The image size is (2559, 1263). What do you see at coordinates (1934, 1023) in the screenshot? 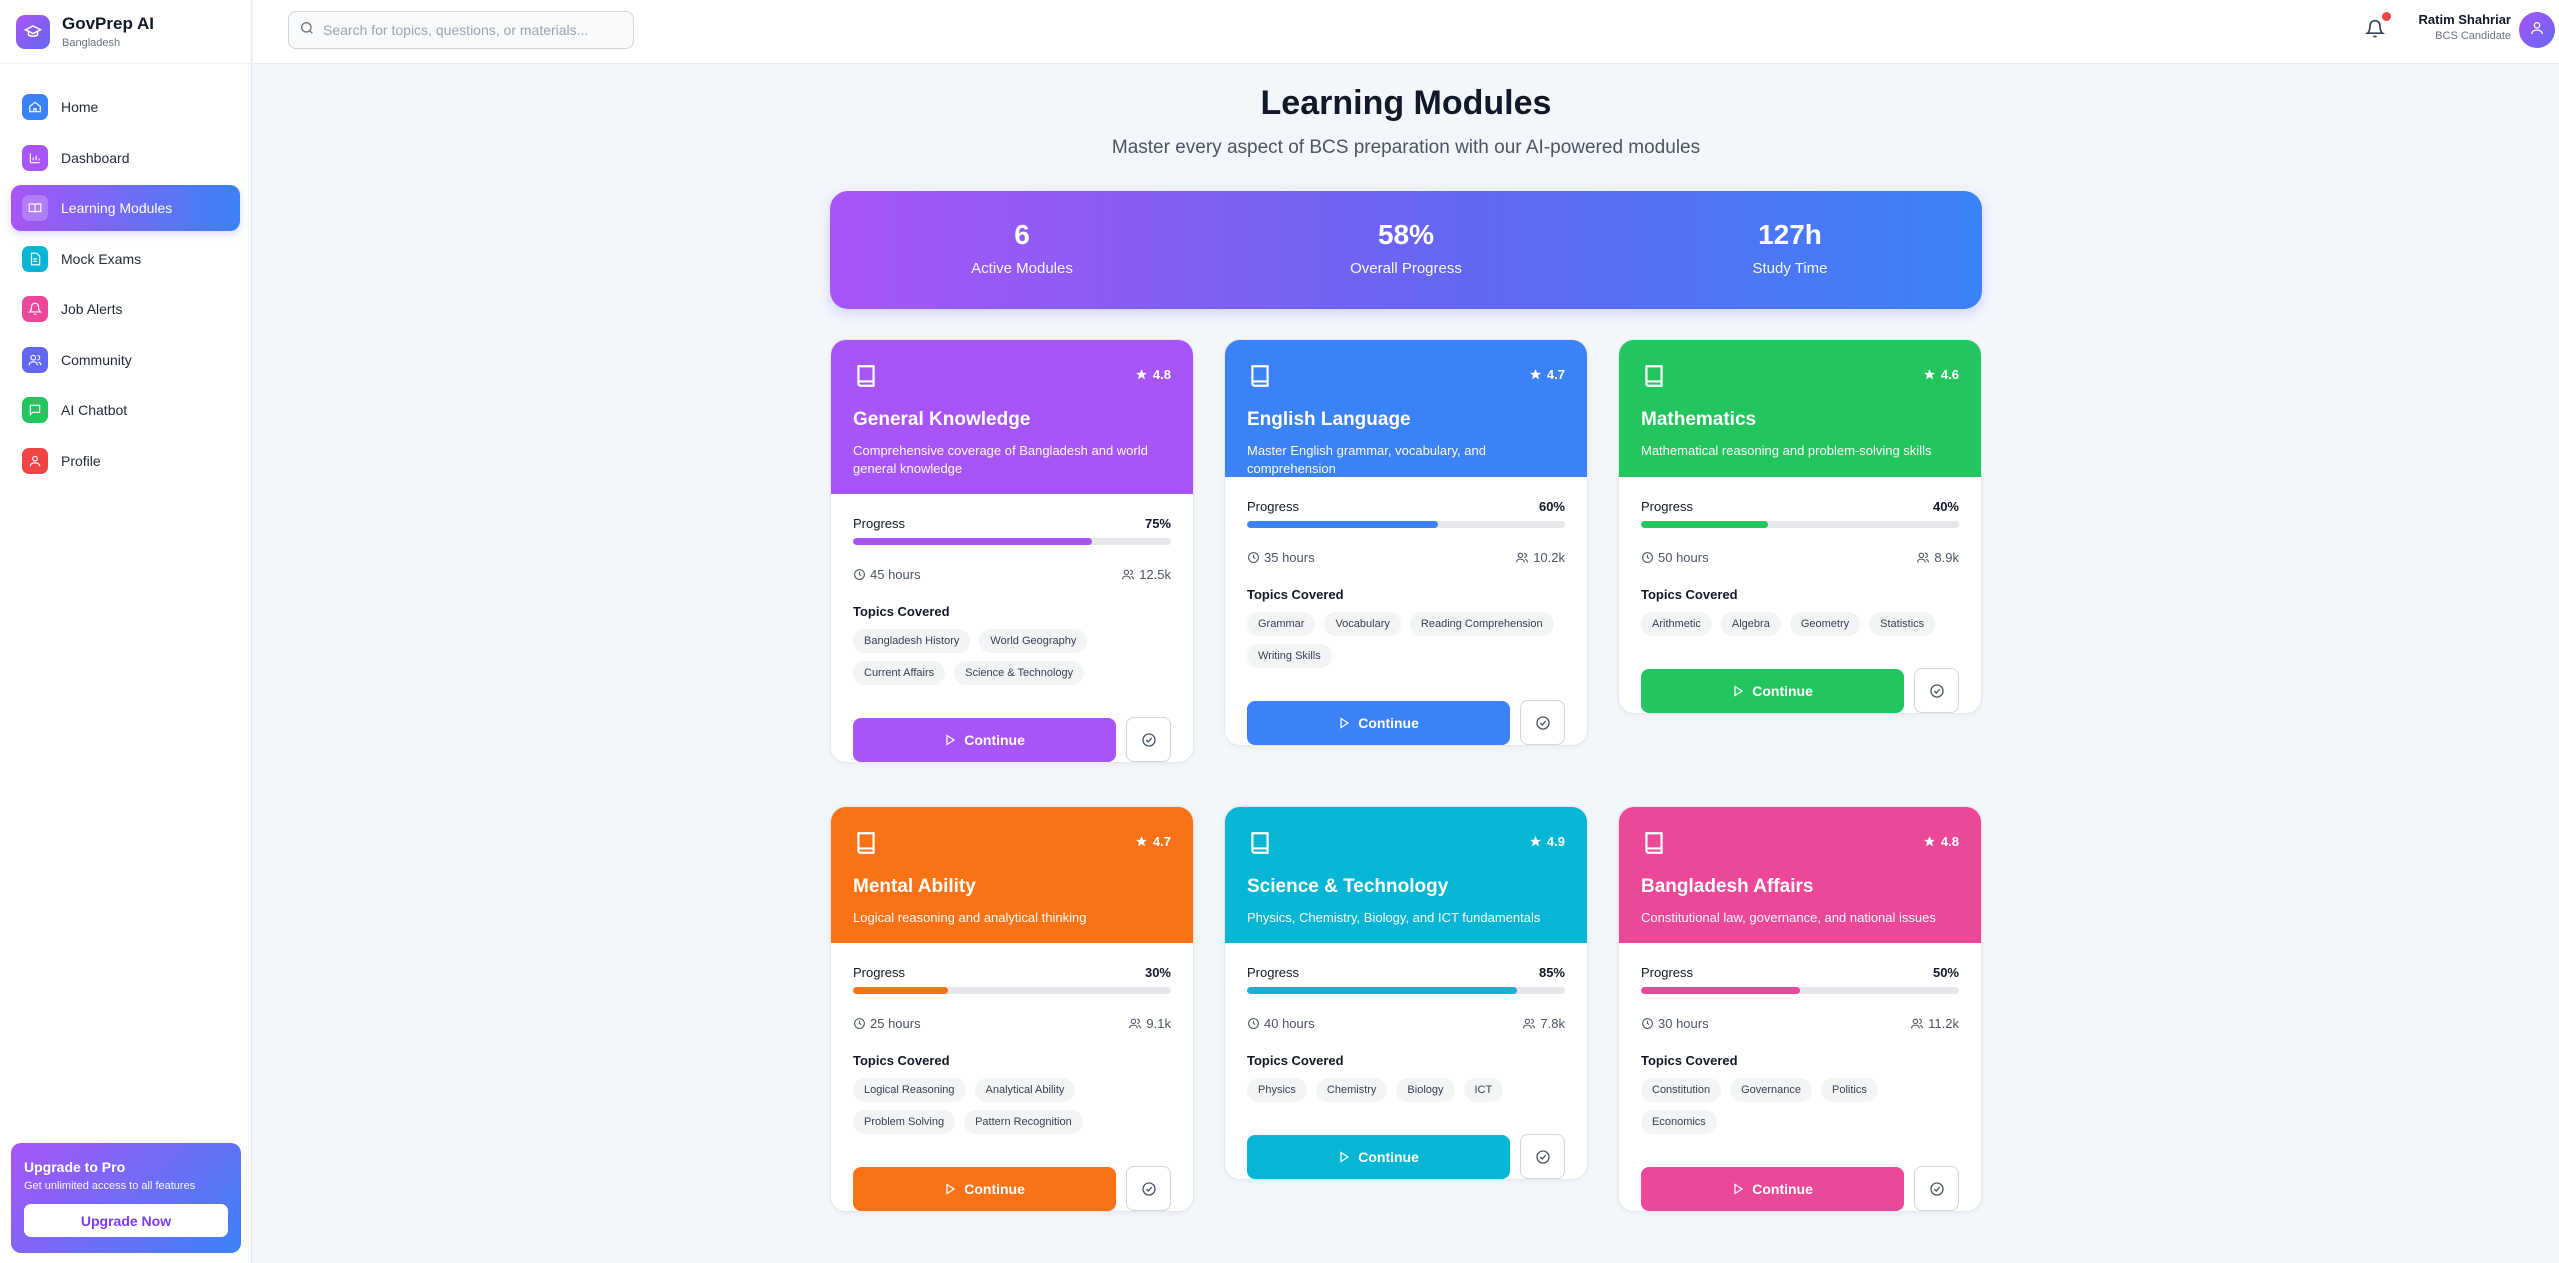
I see `module-learners: 11.2k` at bounding box center [1934, 1023].